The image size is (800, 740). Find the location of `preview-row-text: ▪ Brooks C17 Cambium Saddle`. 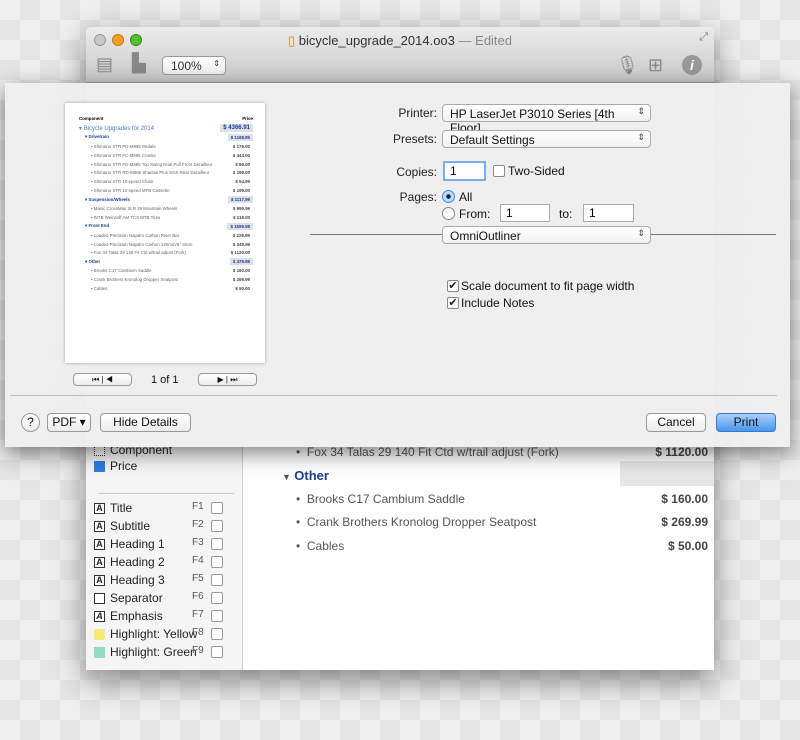

preview-row-text: ▪ Brooks C17 Cambium Saddle is located at coordinates (121, 271).